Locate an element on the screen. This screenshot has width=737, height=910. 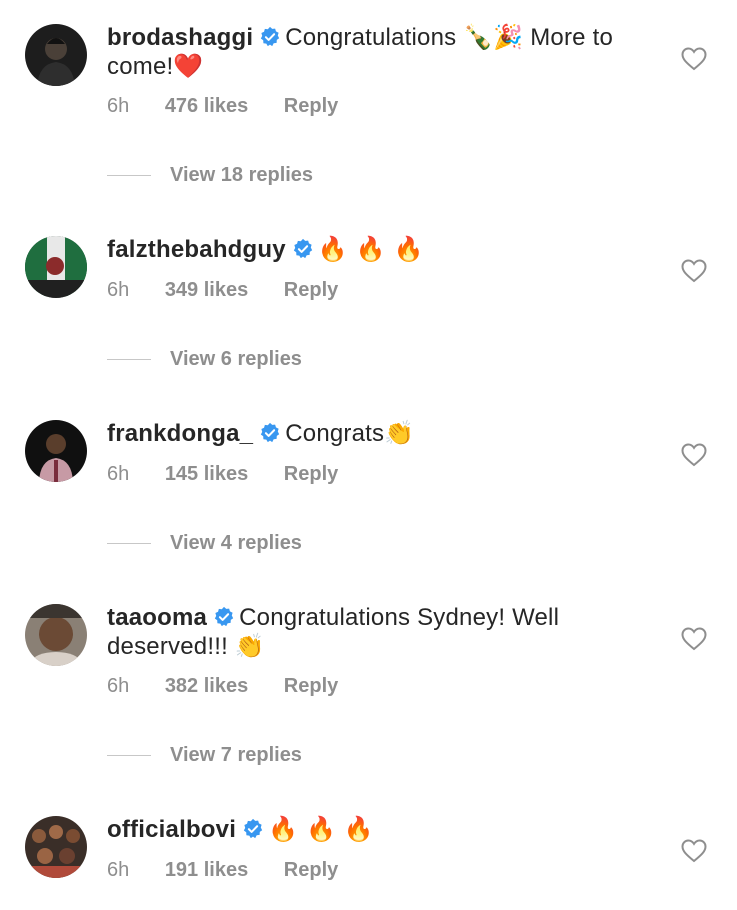
comment-meta: 6h 476 likes Reply is located at coordinates (237, 106).